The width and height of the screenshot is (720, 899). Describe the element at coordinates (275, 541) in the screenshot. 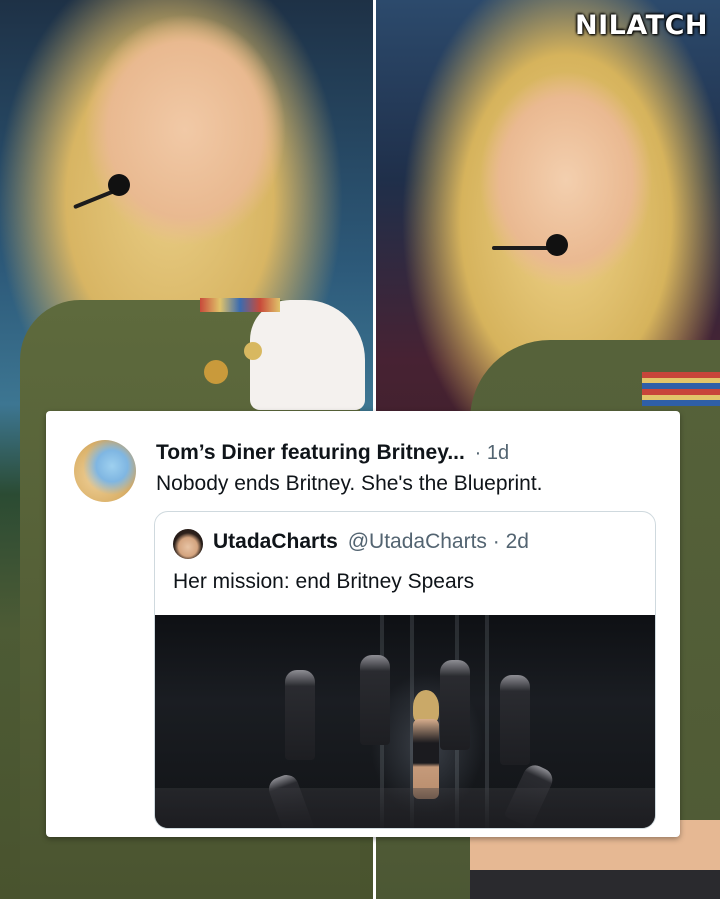

I see `quoted-author-name: UtadaCharts` at that location.